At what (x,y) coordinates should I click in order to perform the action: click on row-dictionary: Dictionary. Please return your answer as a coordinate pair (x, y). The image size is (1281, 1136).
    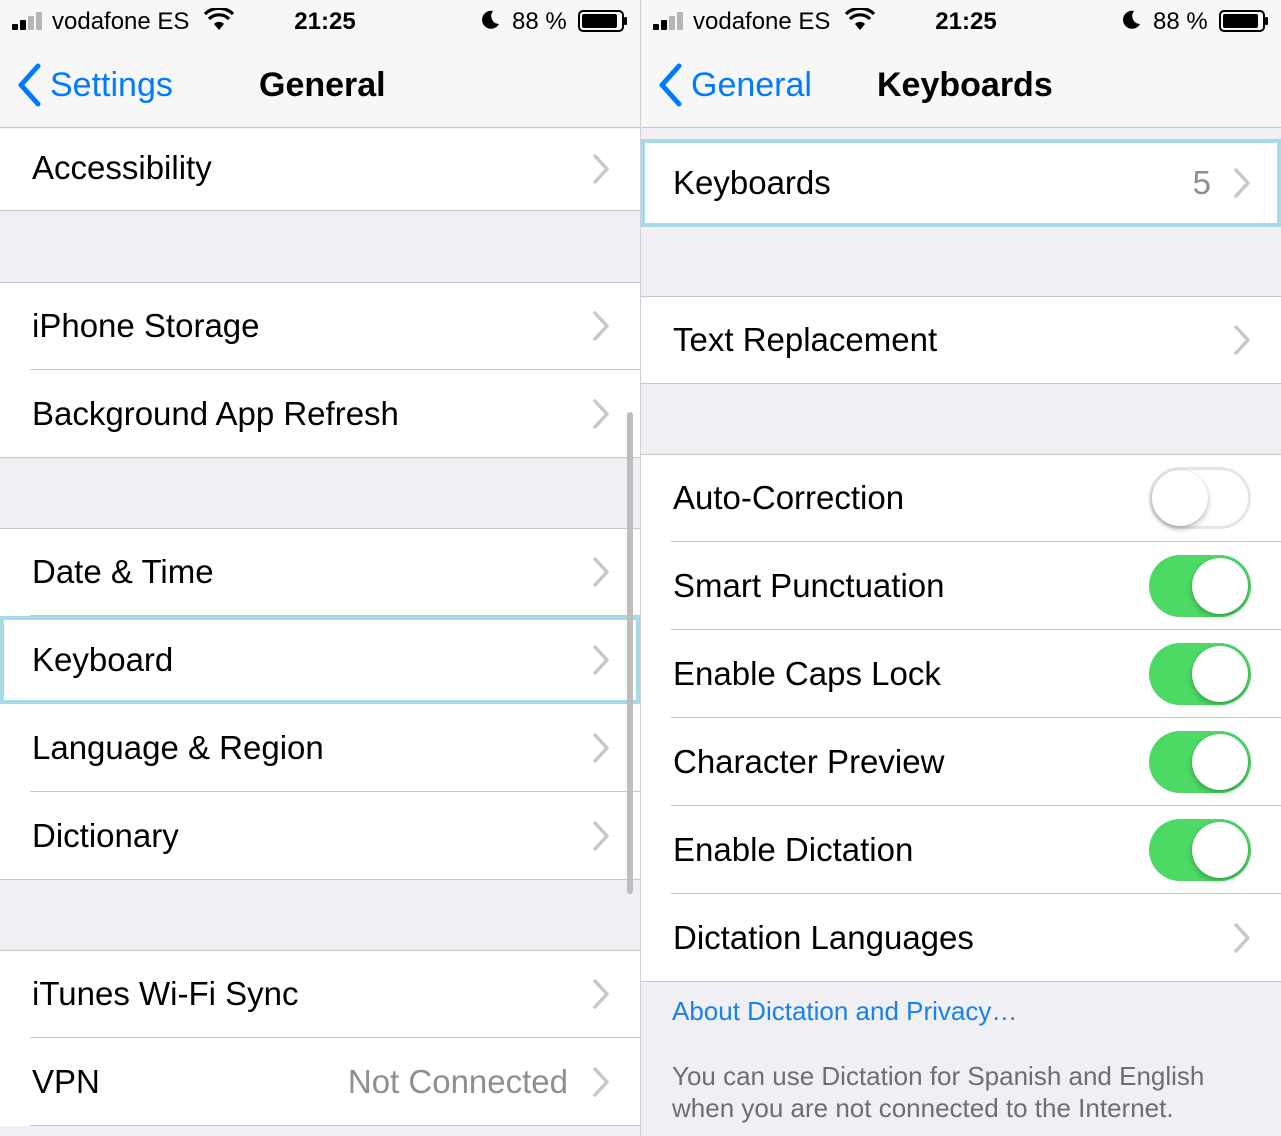
    Looking at the image, I should click on (320, 836).